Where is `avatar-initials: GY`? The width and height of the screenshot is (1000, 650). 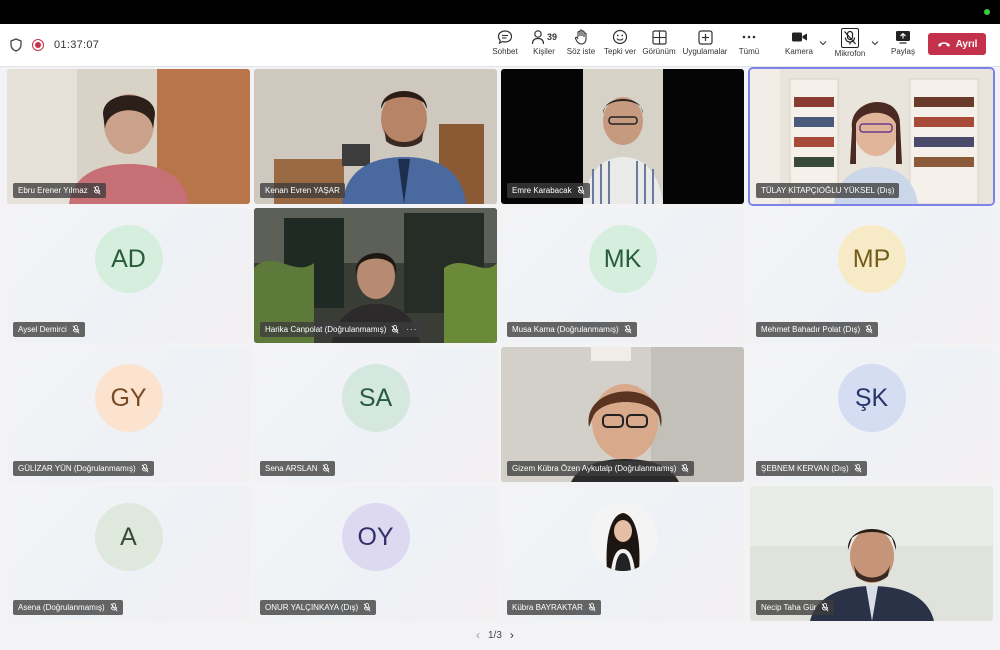
avatar-initials: GY is located at coordinates (128, 397).